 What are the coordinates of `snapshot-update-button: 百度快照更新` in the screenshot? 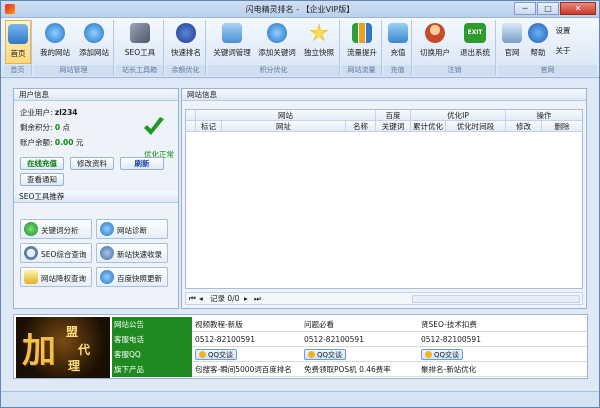 It's located at (132, 277).